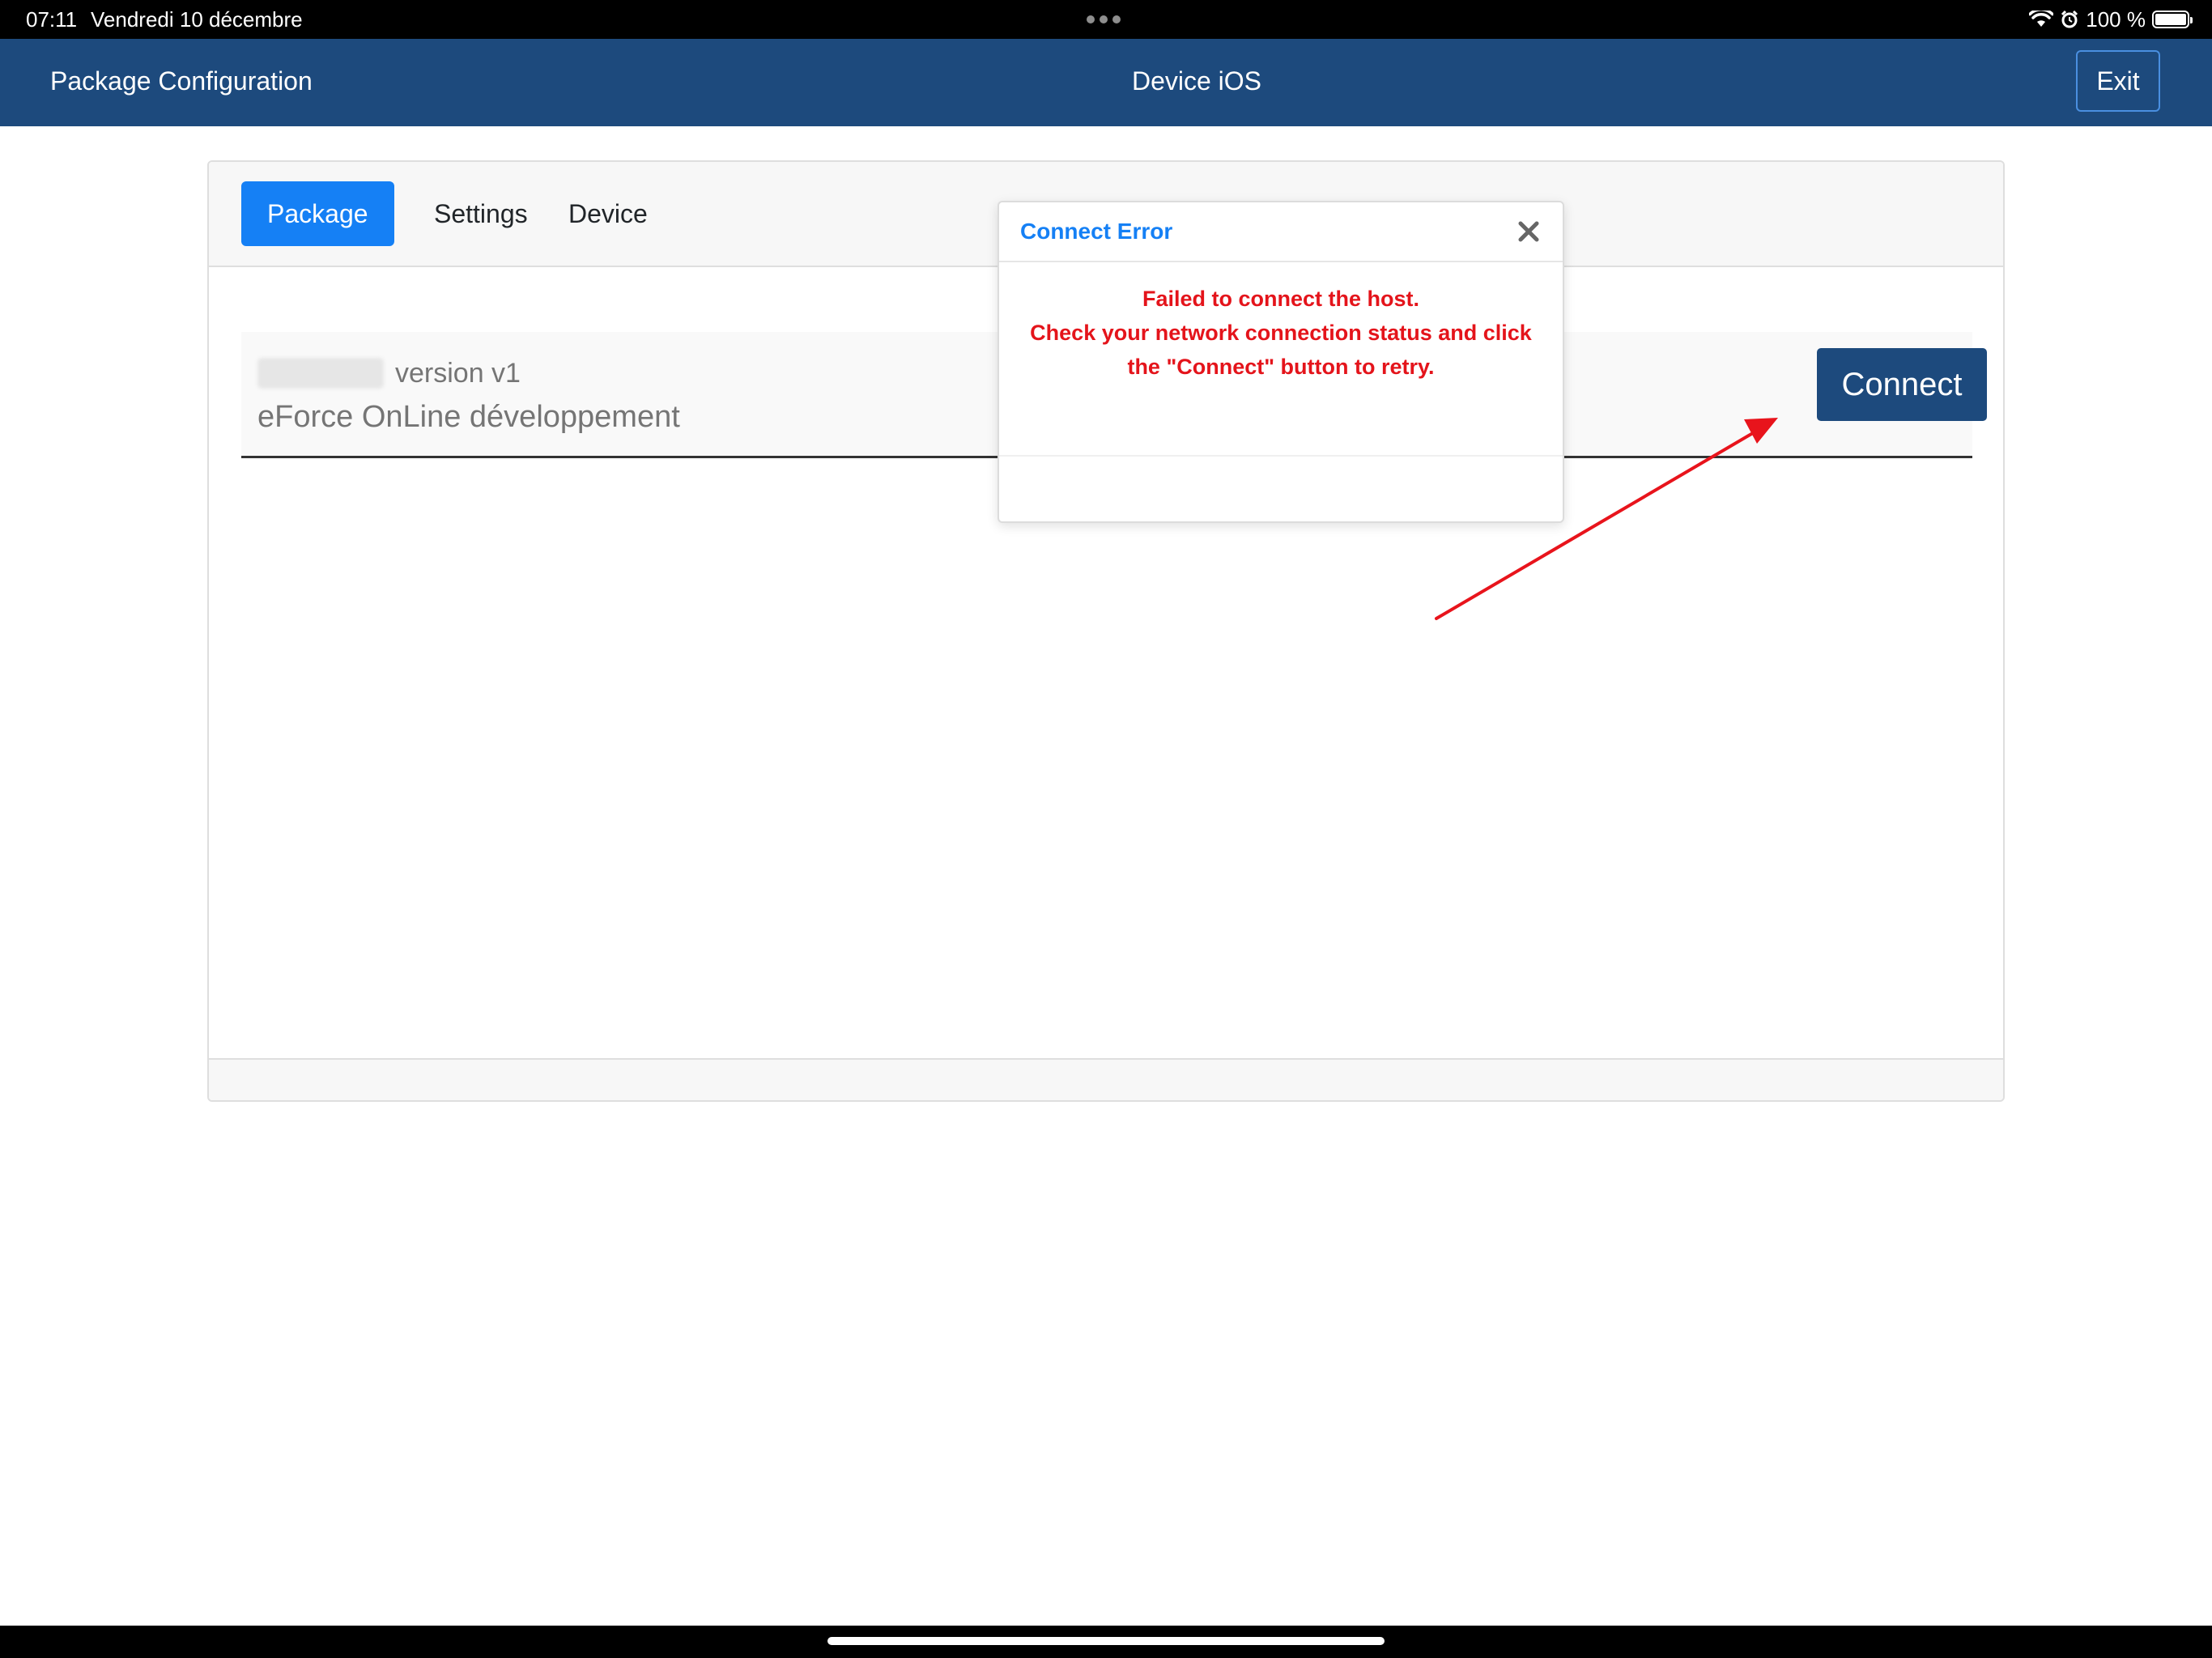 The width and height of the screenshot is (2212, 1658). I want to click on home-indicator, so click(1106, 1641).